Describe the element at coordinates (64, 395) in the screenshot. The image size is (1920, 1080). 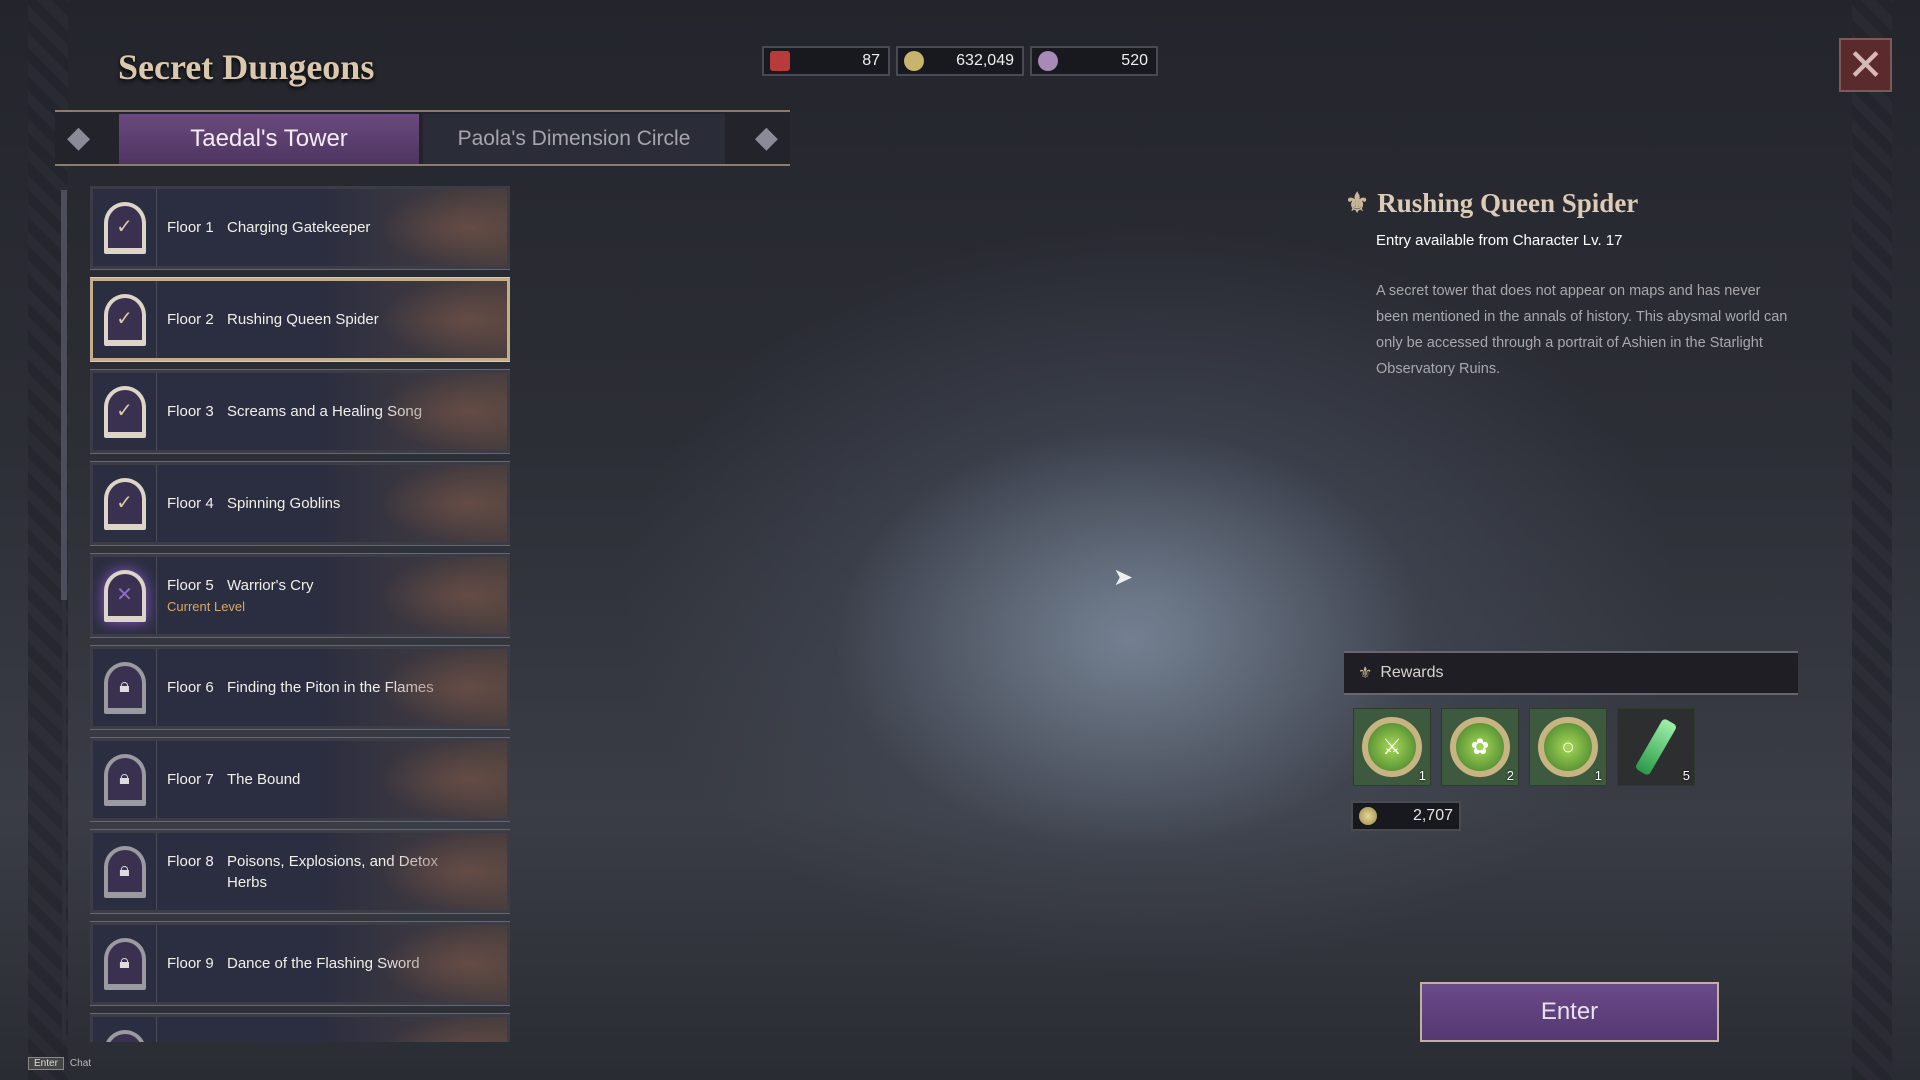
I see `scrollbar-thumb` at that location.